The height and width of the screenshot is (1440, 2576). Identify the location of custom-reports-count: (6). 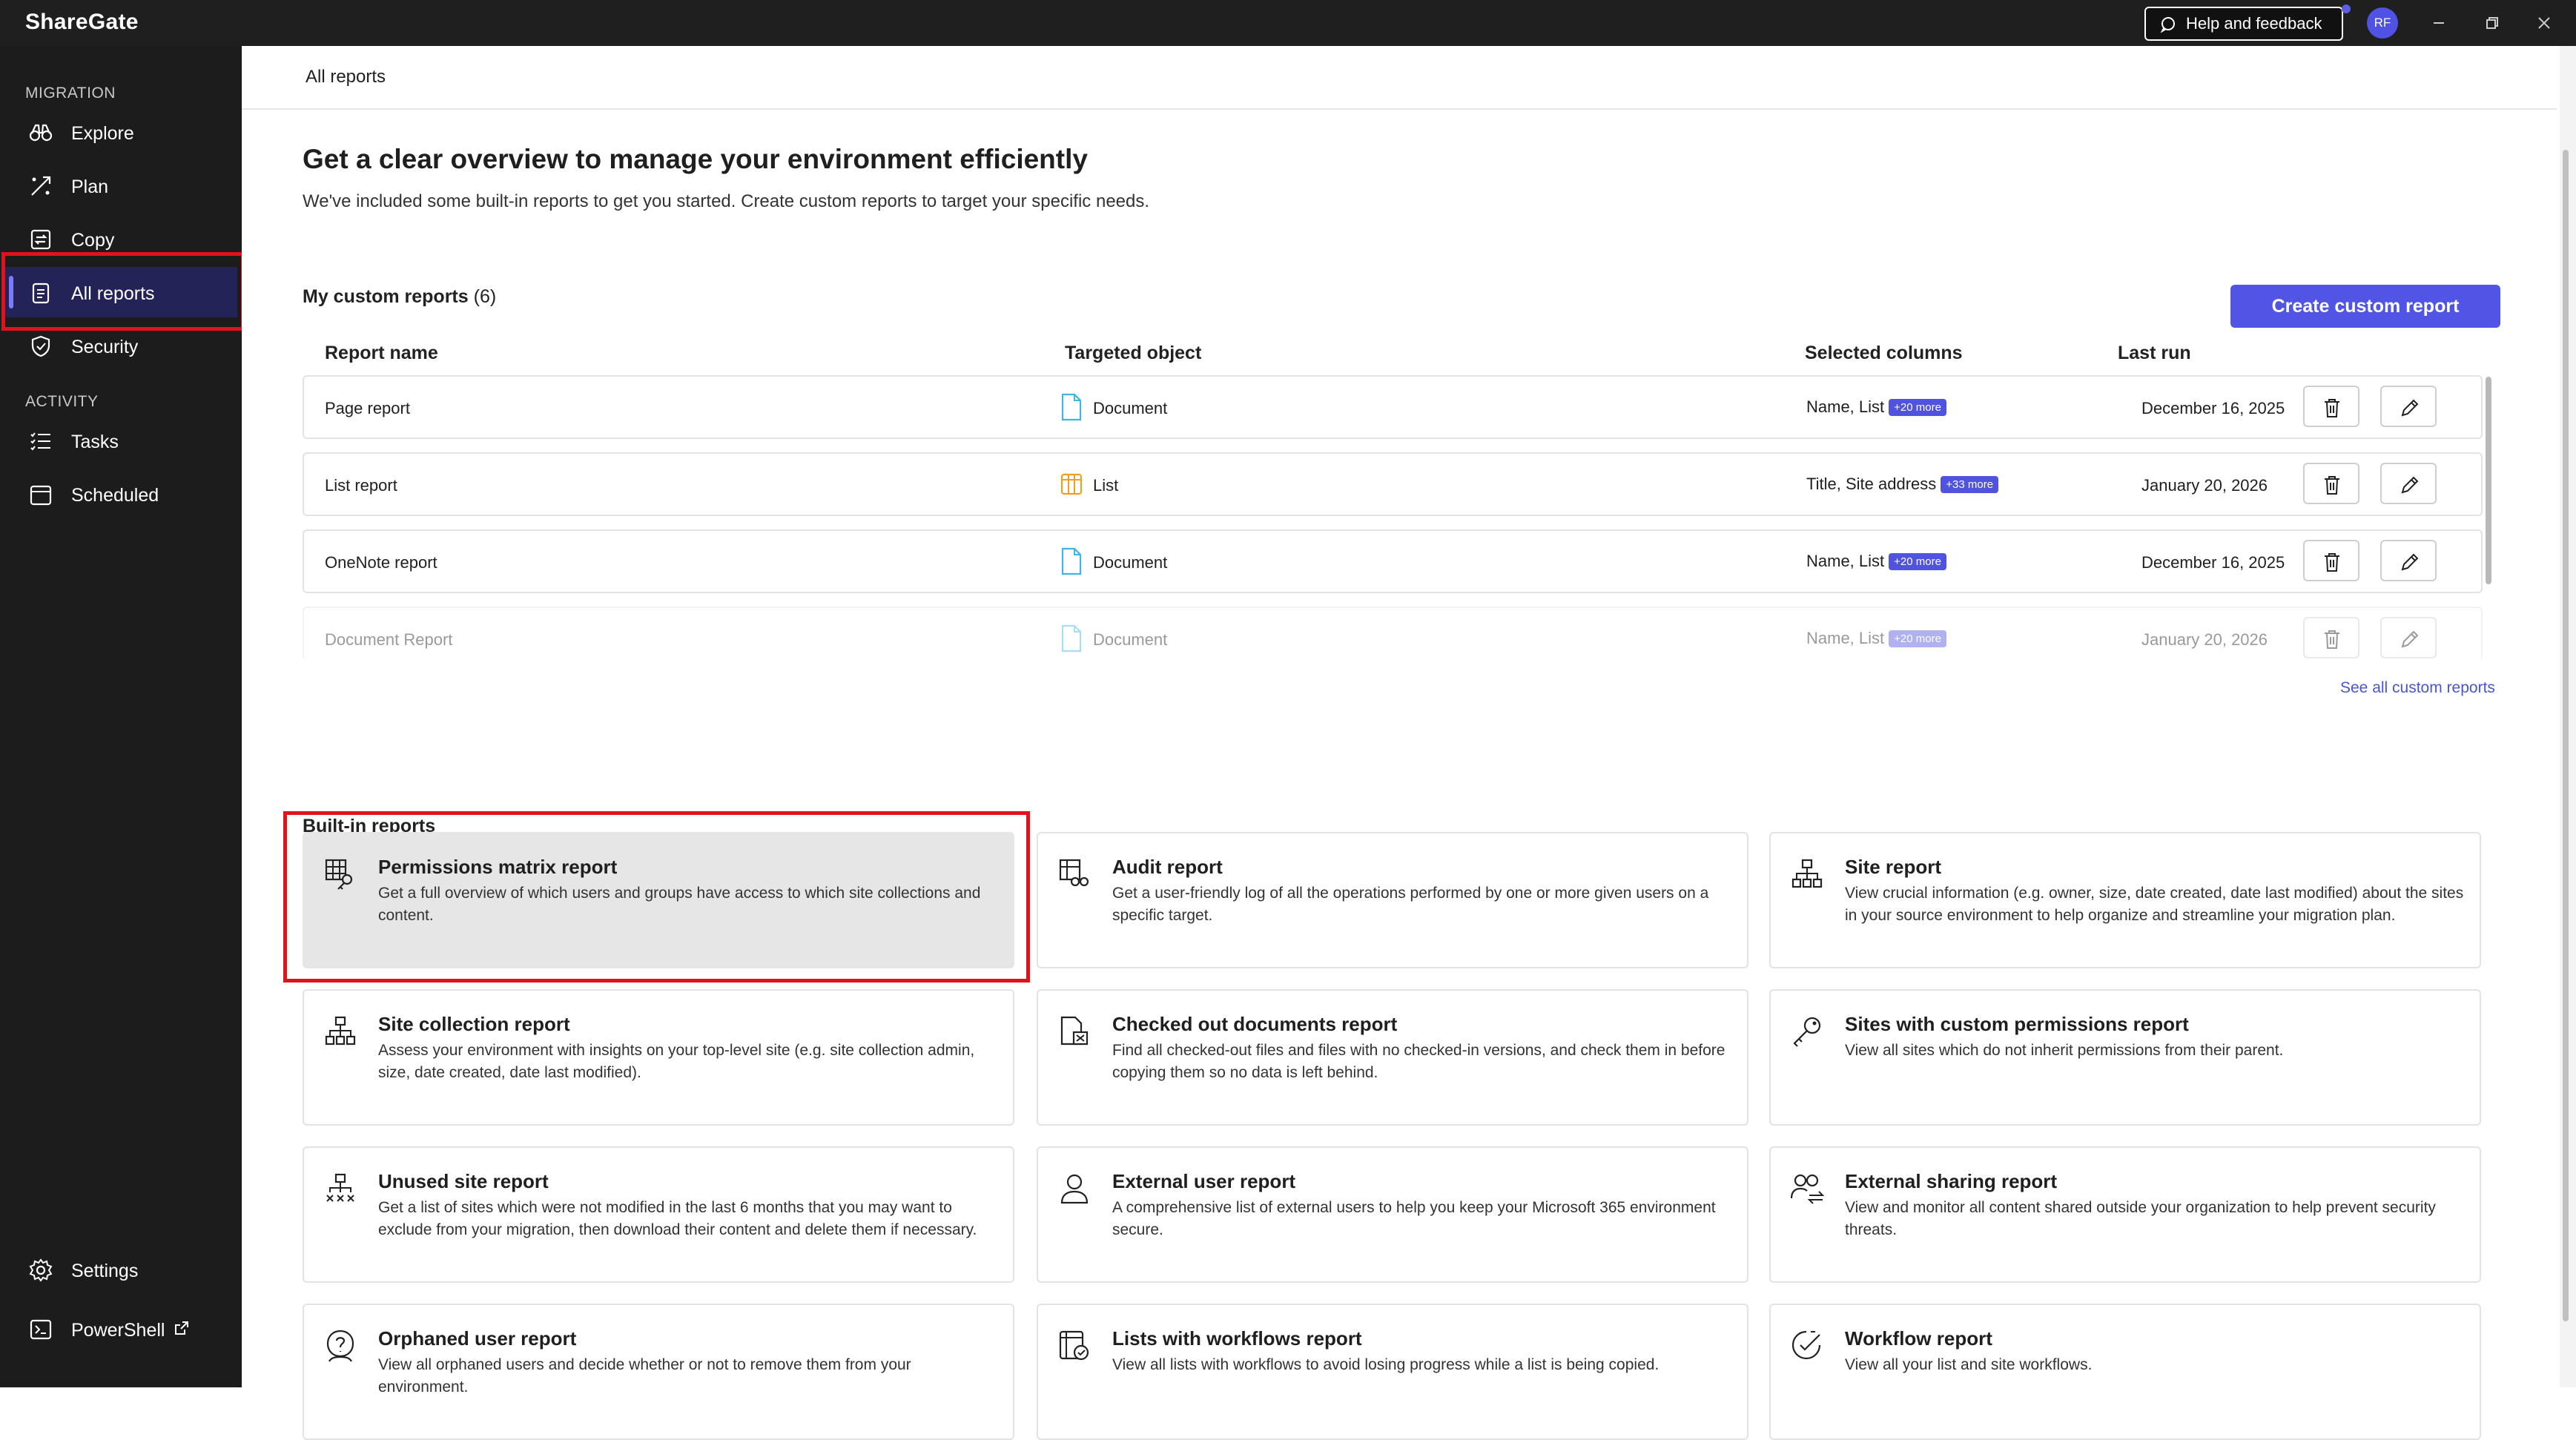
(485, 296).